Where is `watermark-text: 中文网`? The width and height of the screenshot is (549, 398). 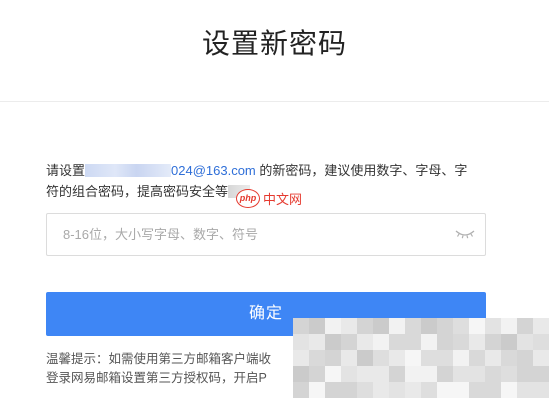 watermark-text: 中文网 is located at coordinates (283, 199).